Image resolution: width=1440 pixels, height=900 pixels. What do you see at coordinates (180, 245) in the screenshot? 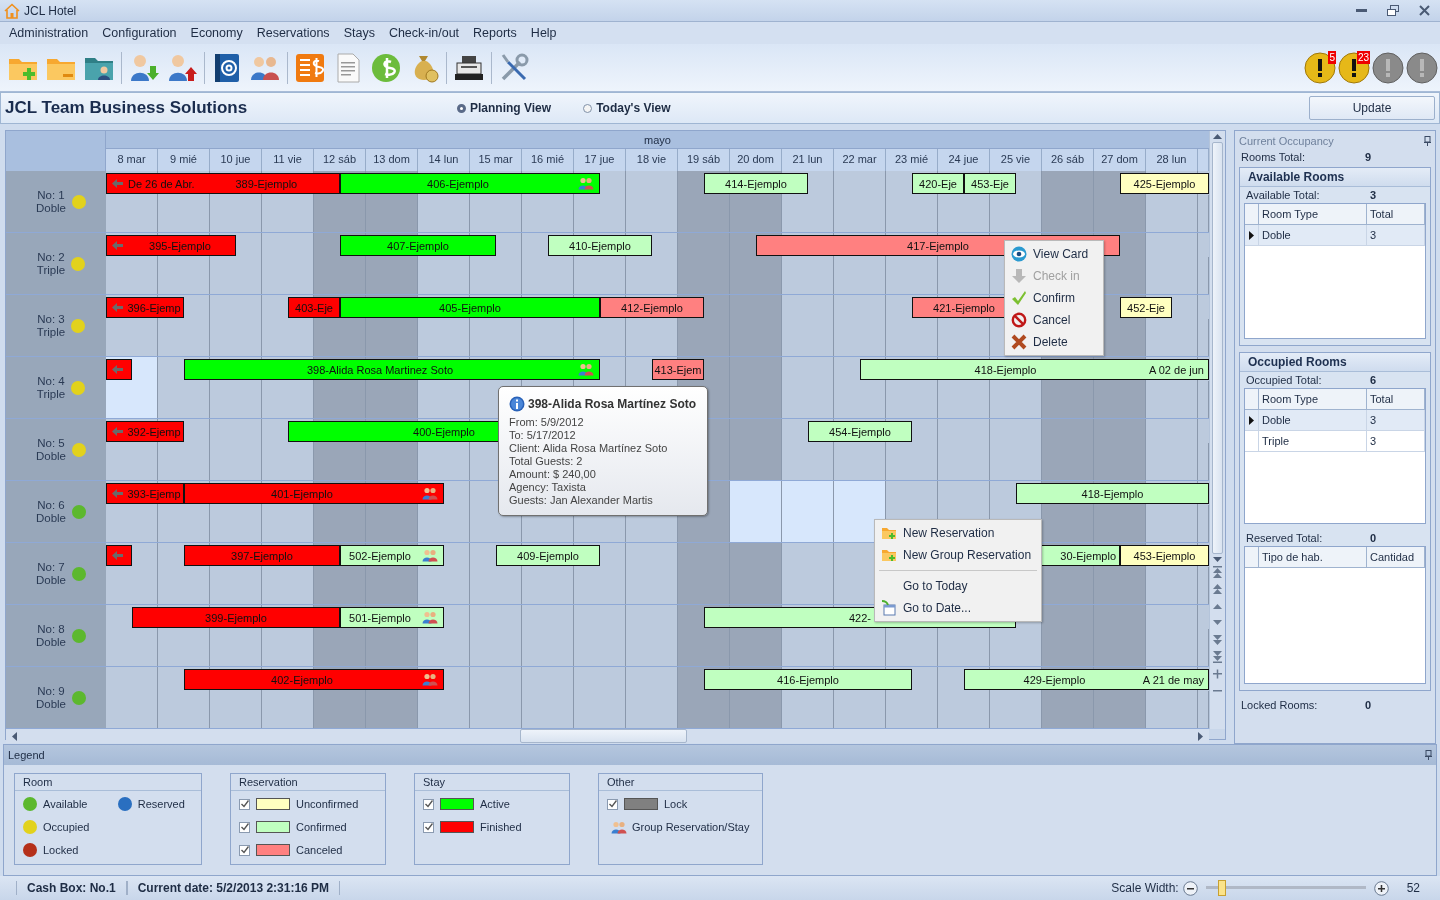
I see `booking-label: 395-Ejemplo` at bounding box center [180, 245].